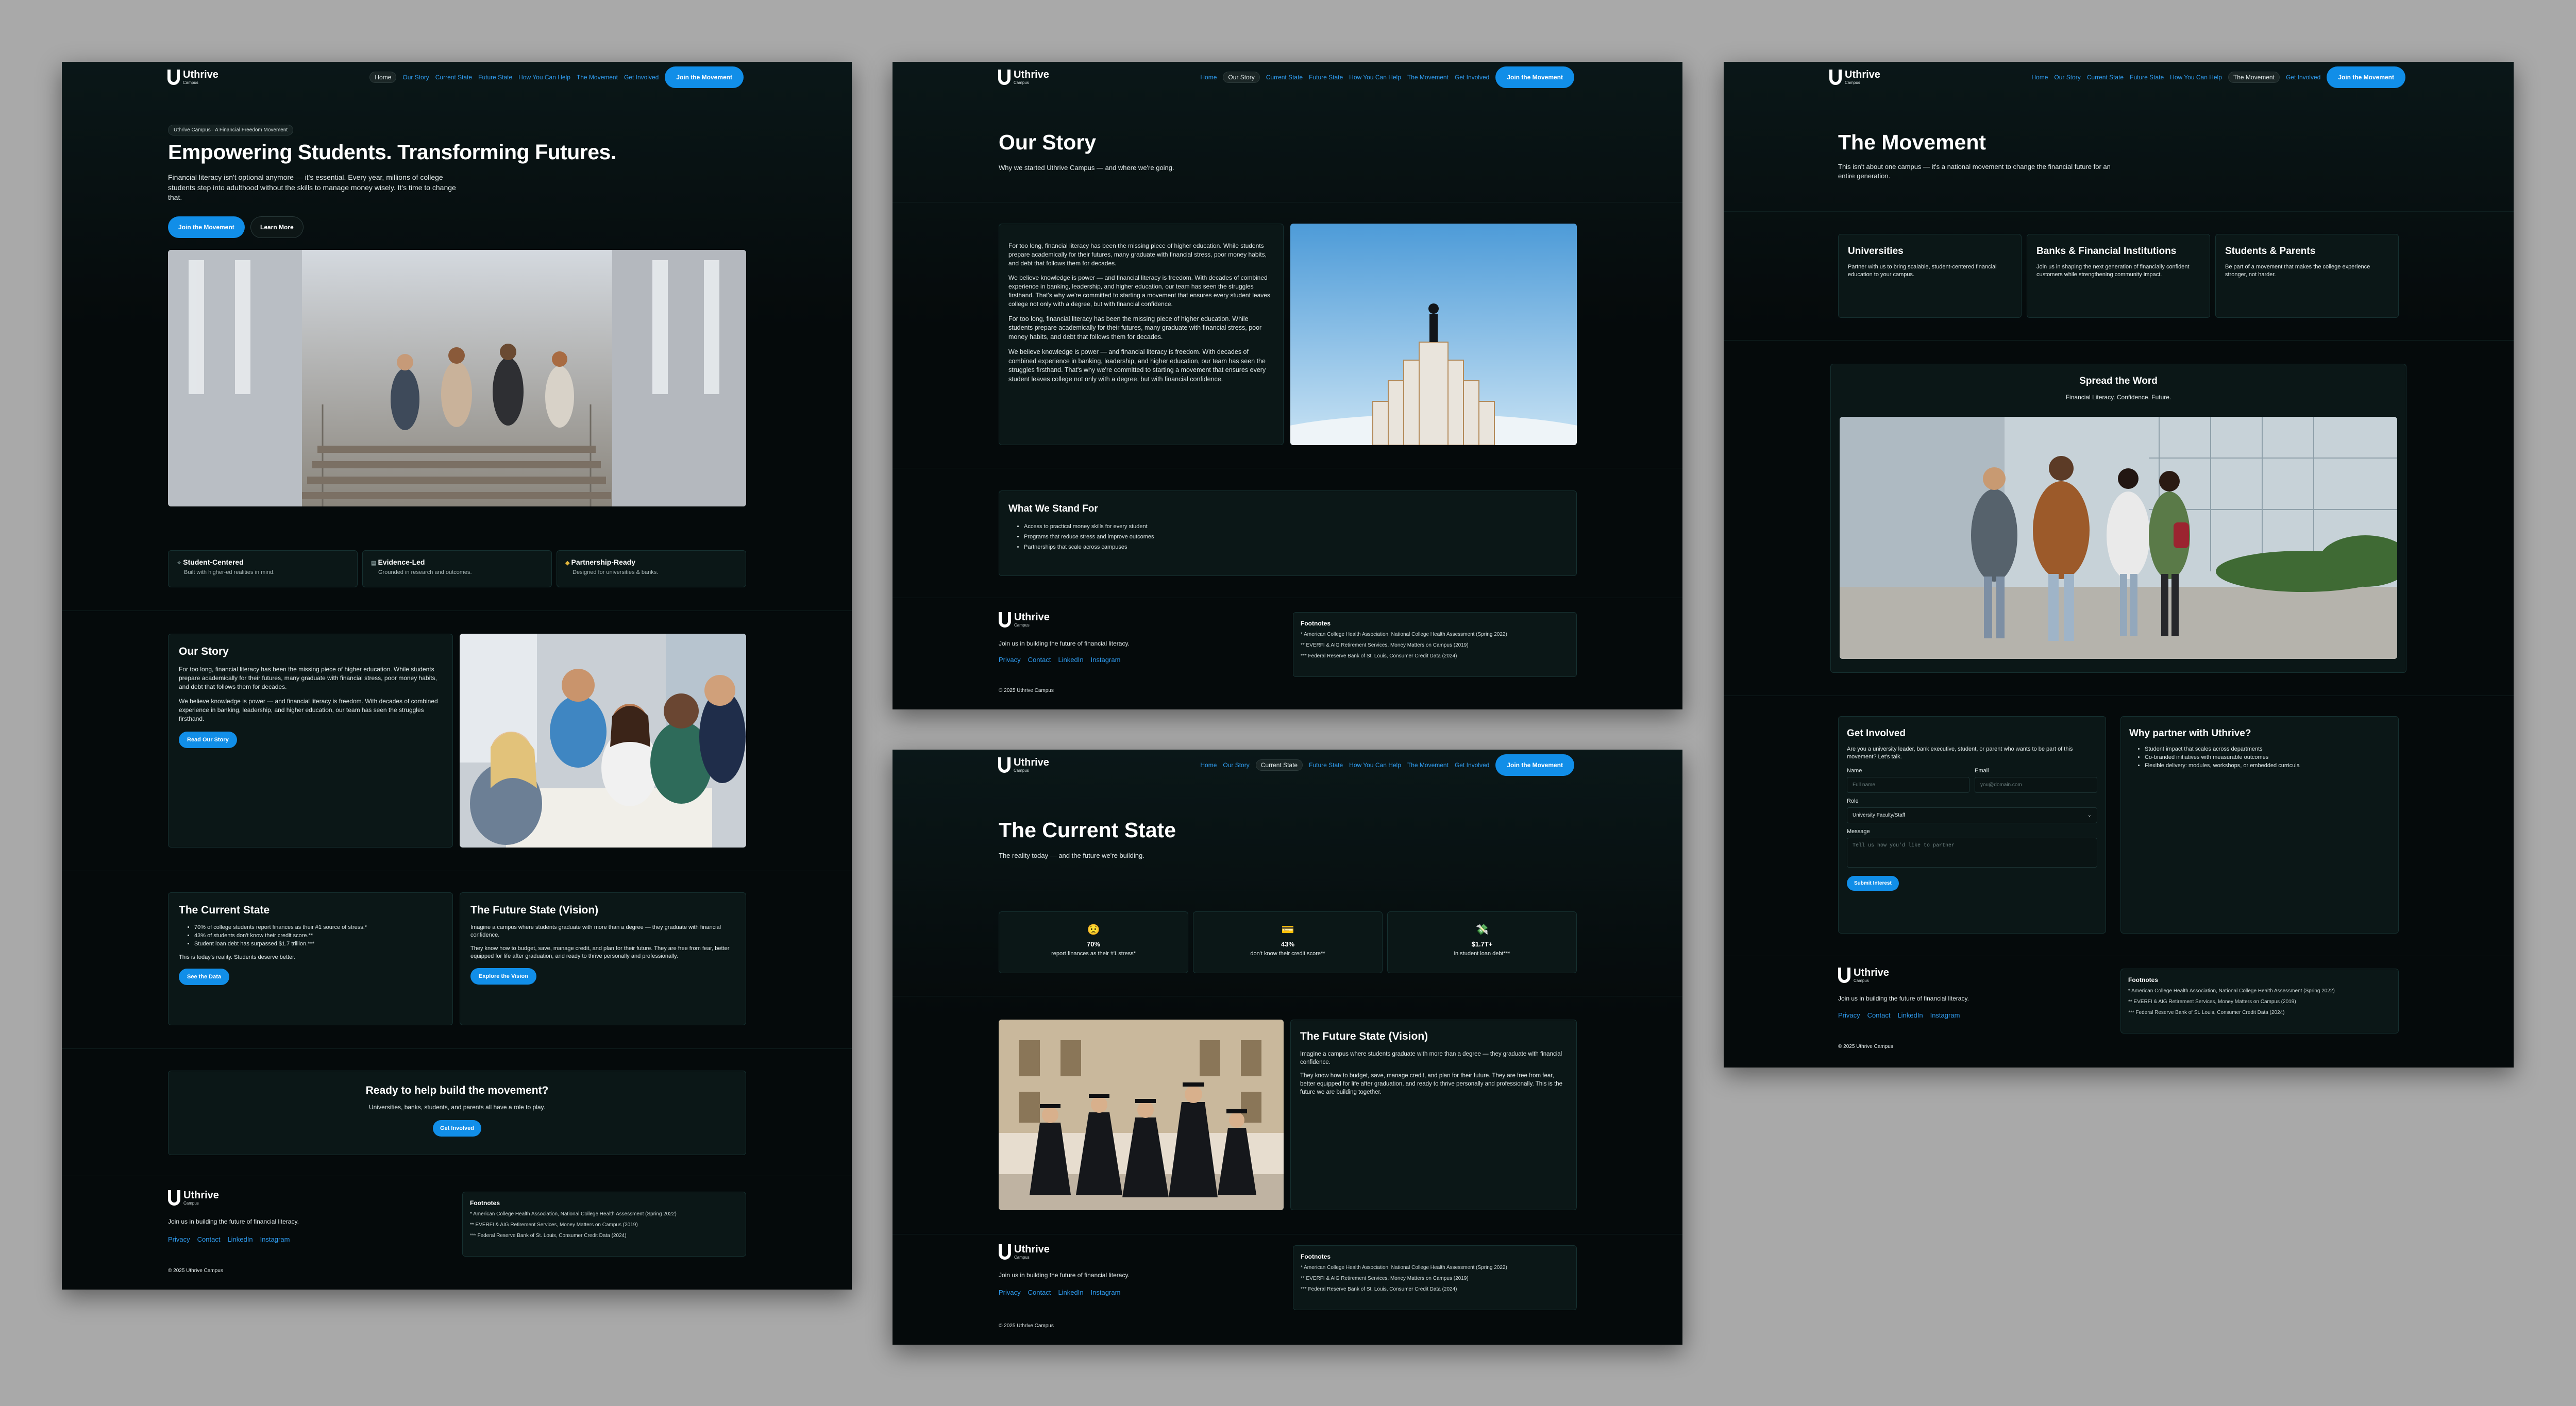 This screenshot has width=2576, height=1406. Describe the element at coordinates (204, 977) in the screenshot. I see `see-the-data-button: See the Data` at that location.